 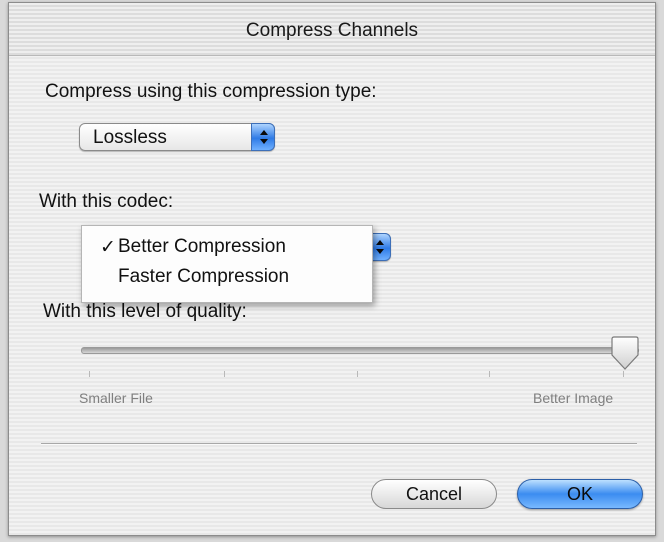 I want to click on slider-knob-icon, so click(x=625, y=353).